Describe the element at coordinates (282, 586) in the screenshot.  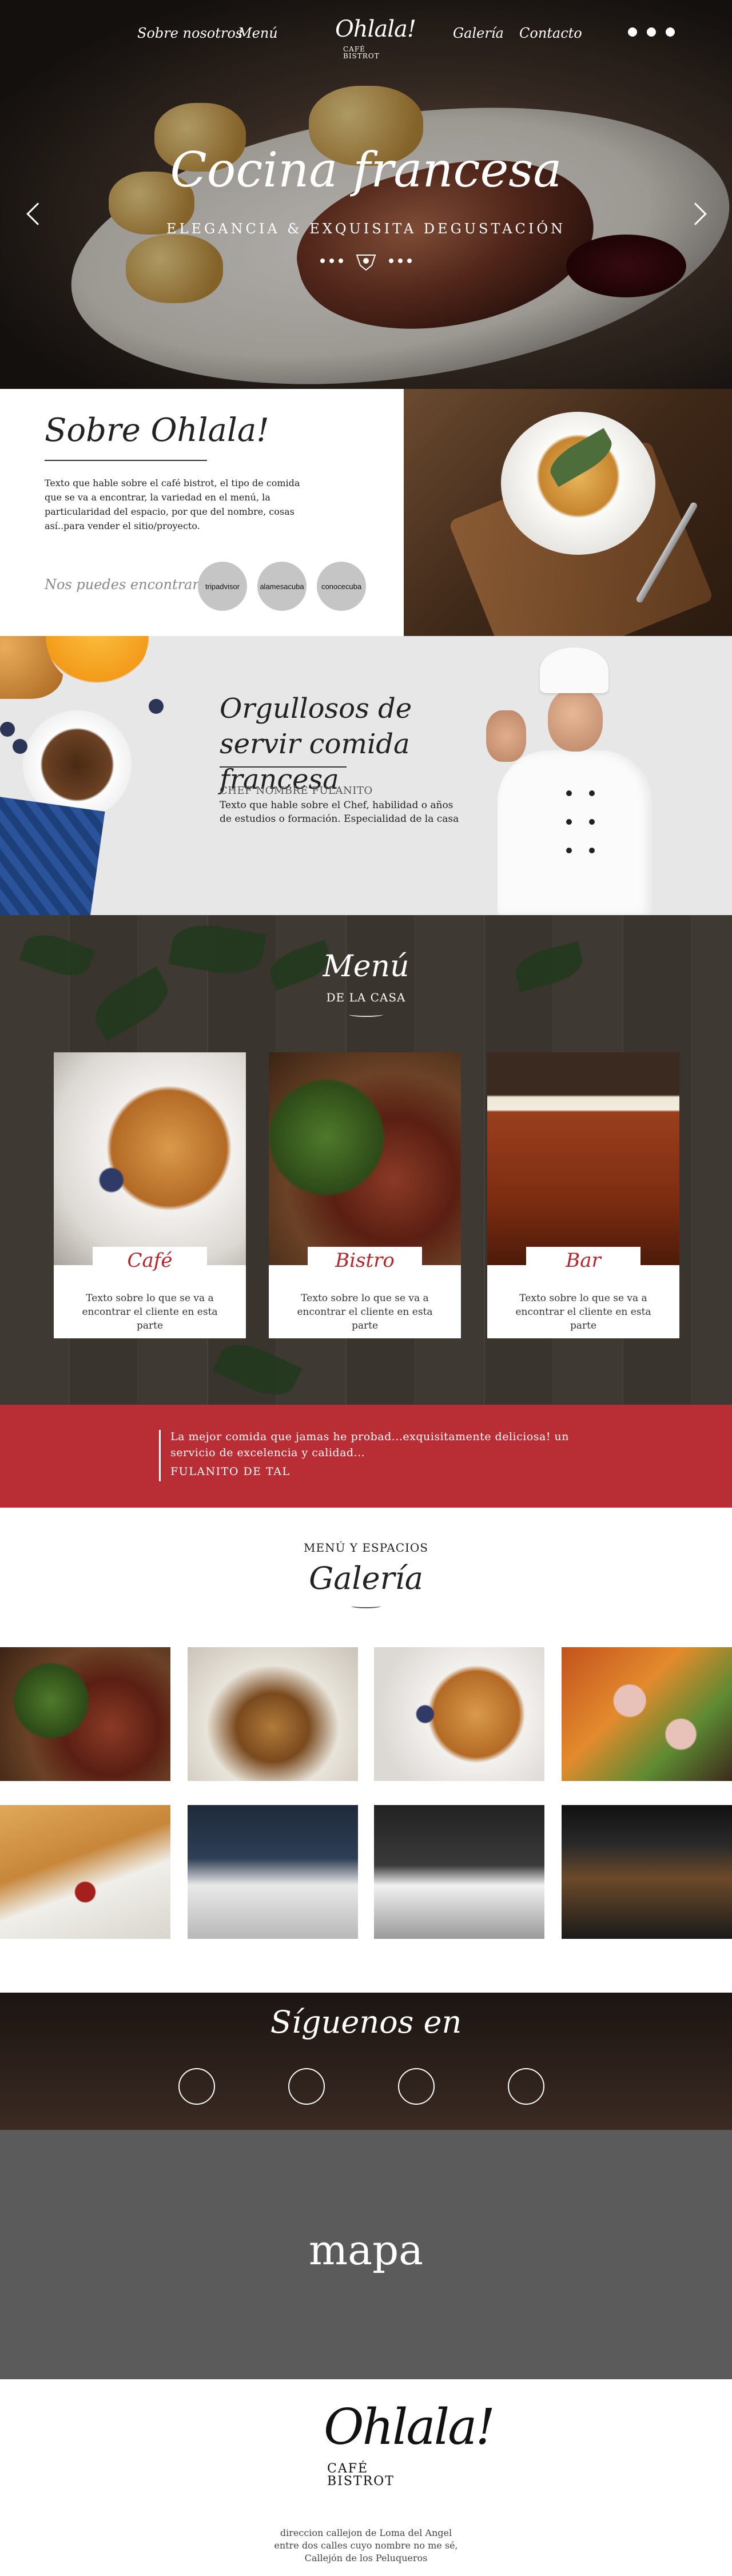
I see `badge-alamesacuba: alamesacuba` at that location.